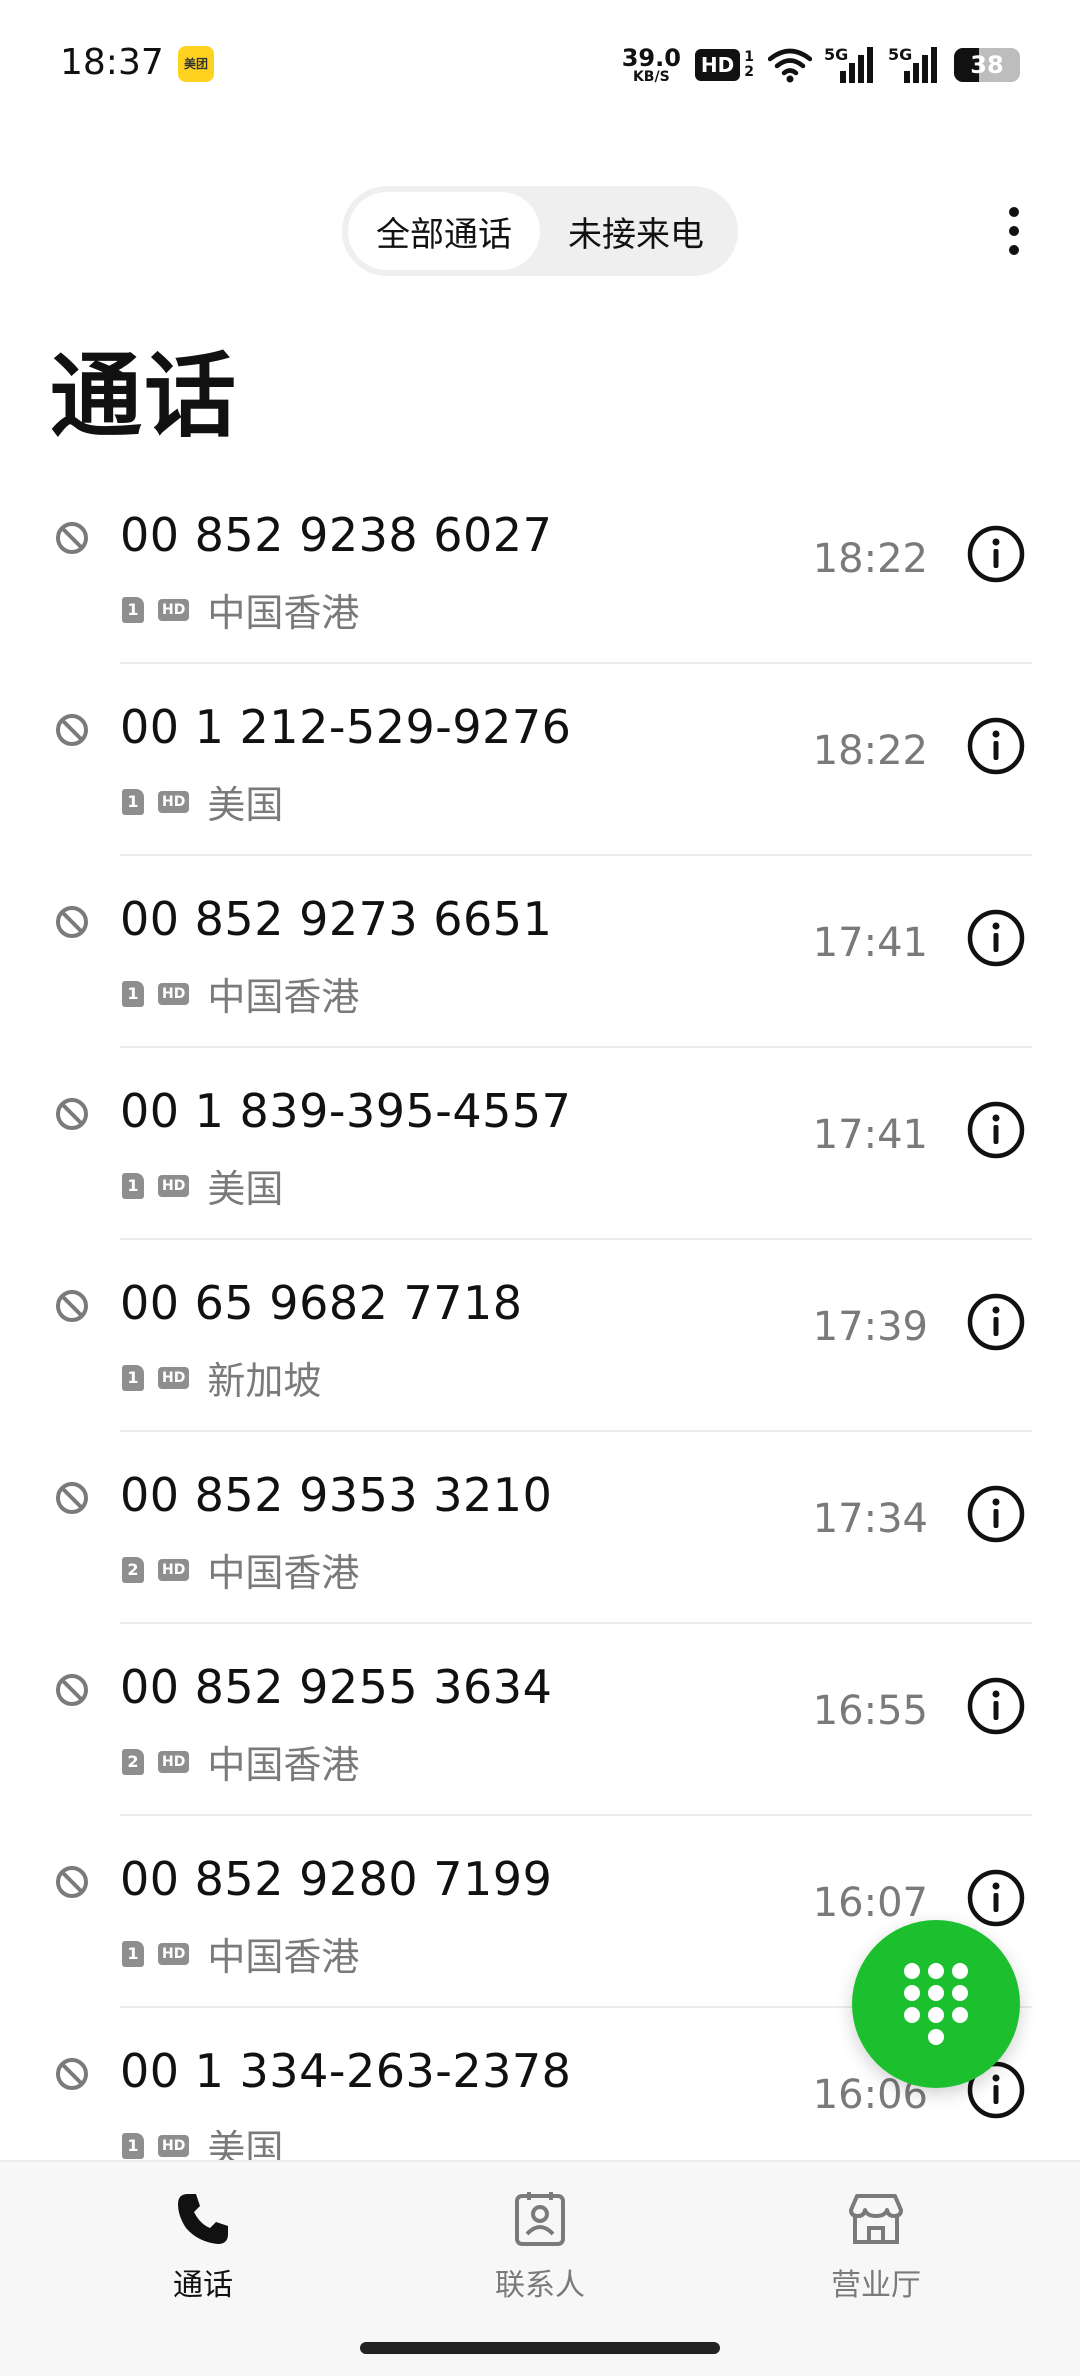  What do you see at coordinates (144, 396) in the screenshot?
I see `page-title: 通话` at bounding box center [144, 396].